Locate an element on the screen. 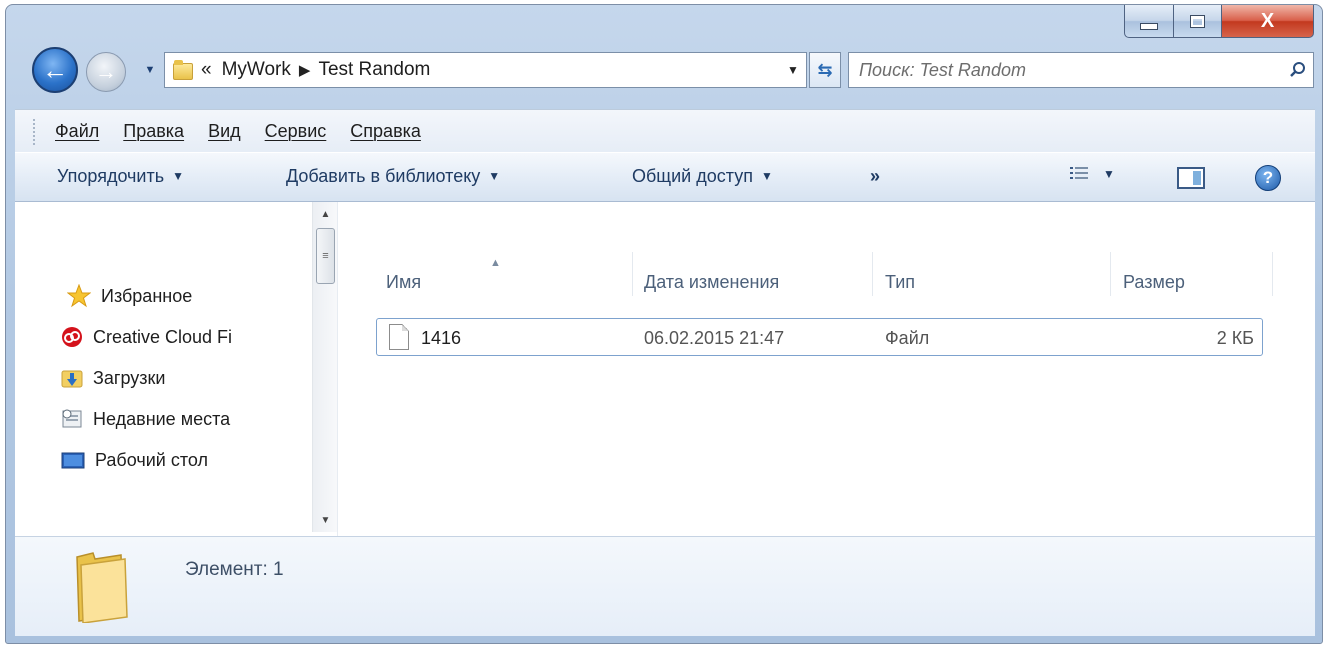 The width and height of the screenshot is (1331, 650). refresh-icon: ⇆ is located at coordinates (825, 69).